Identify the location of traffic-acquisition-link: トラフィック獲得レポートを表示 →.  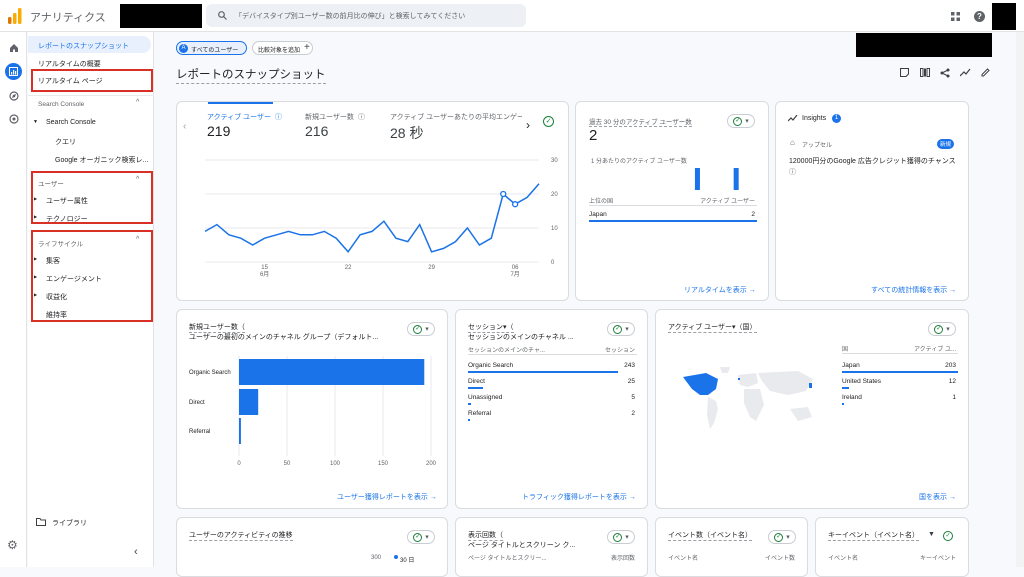
(579, 497).